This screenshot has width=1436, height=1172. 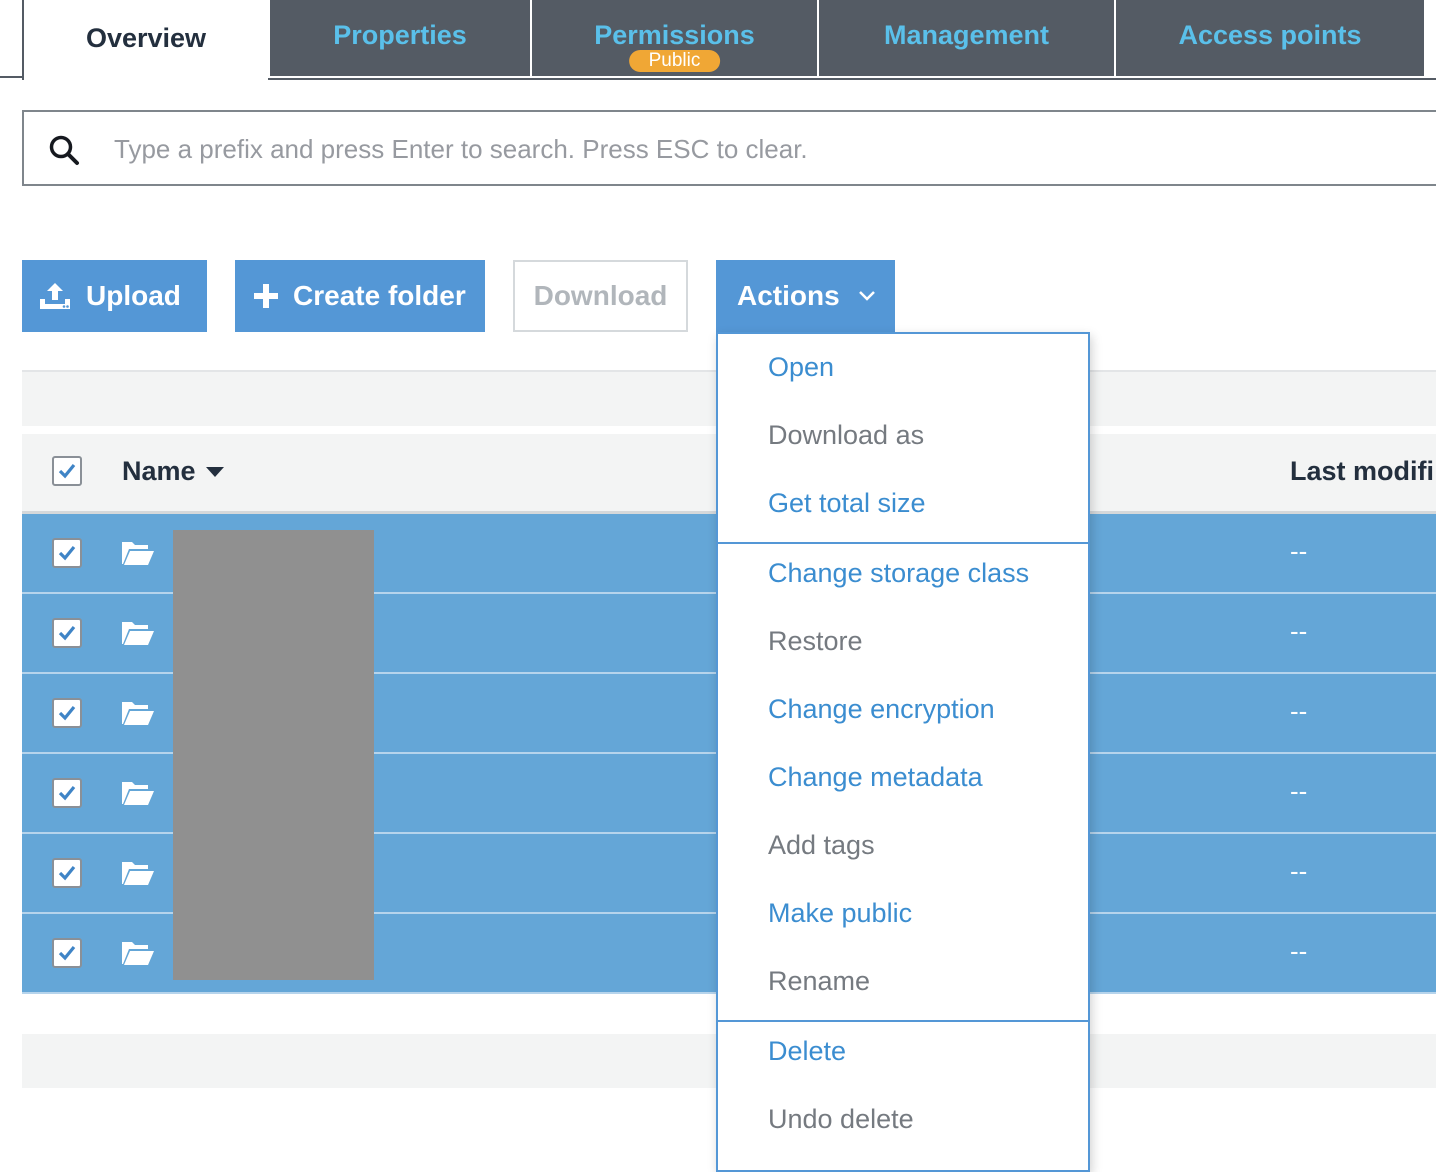 What do you see at coordinates (847, 503) in the screenshot?
I see `menu-item-get-total-size: Get total size` at bounding box center [847, 503].